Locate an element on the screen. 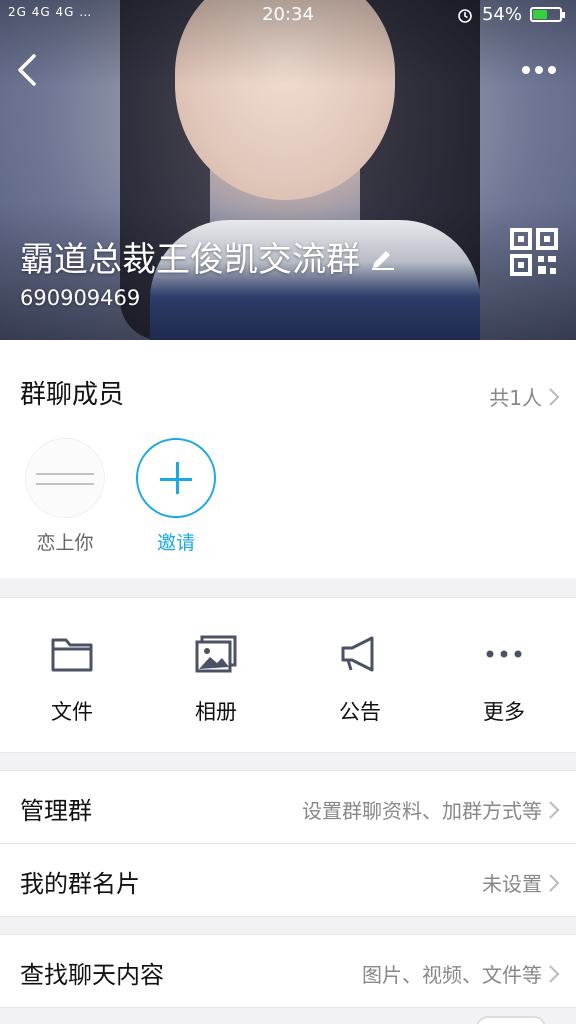  group-name-row: 霸道总裁王俊凯交流群 is located at coordinates (208, 256).